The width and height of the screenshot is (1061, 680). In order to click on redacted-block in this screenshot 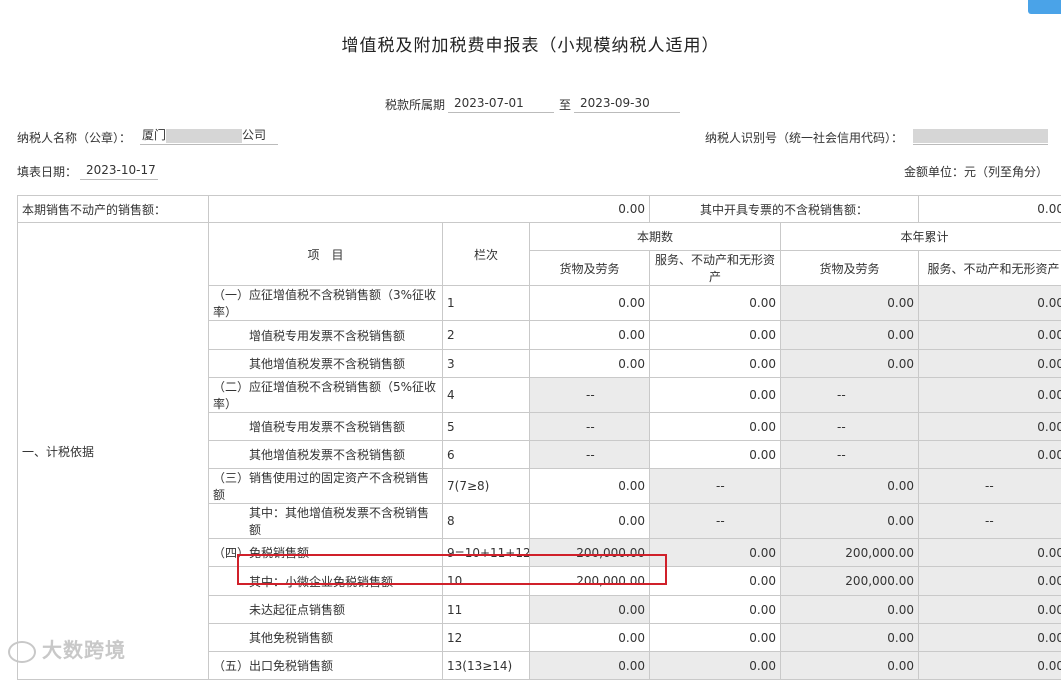, I will do `click(980, 136)`.